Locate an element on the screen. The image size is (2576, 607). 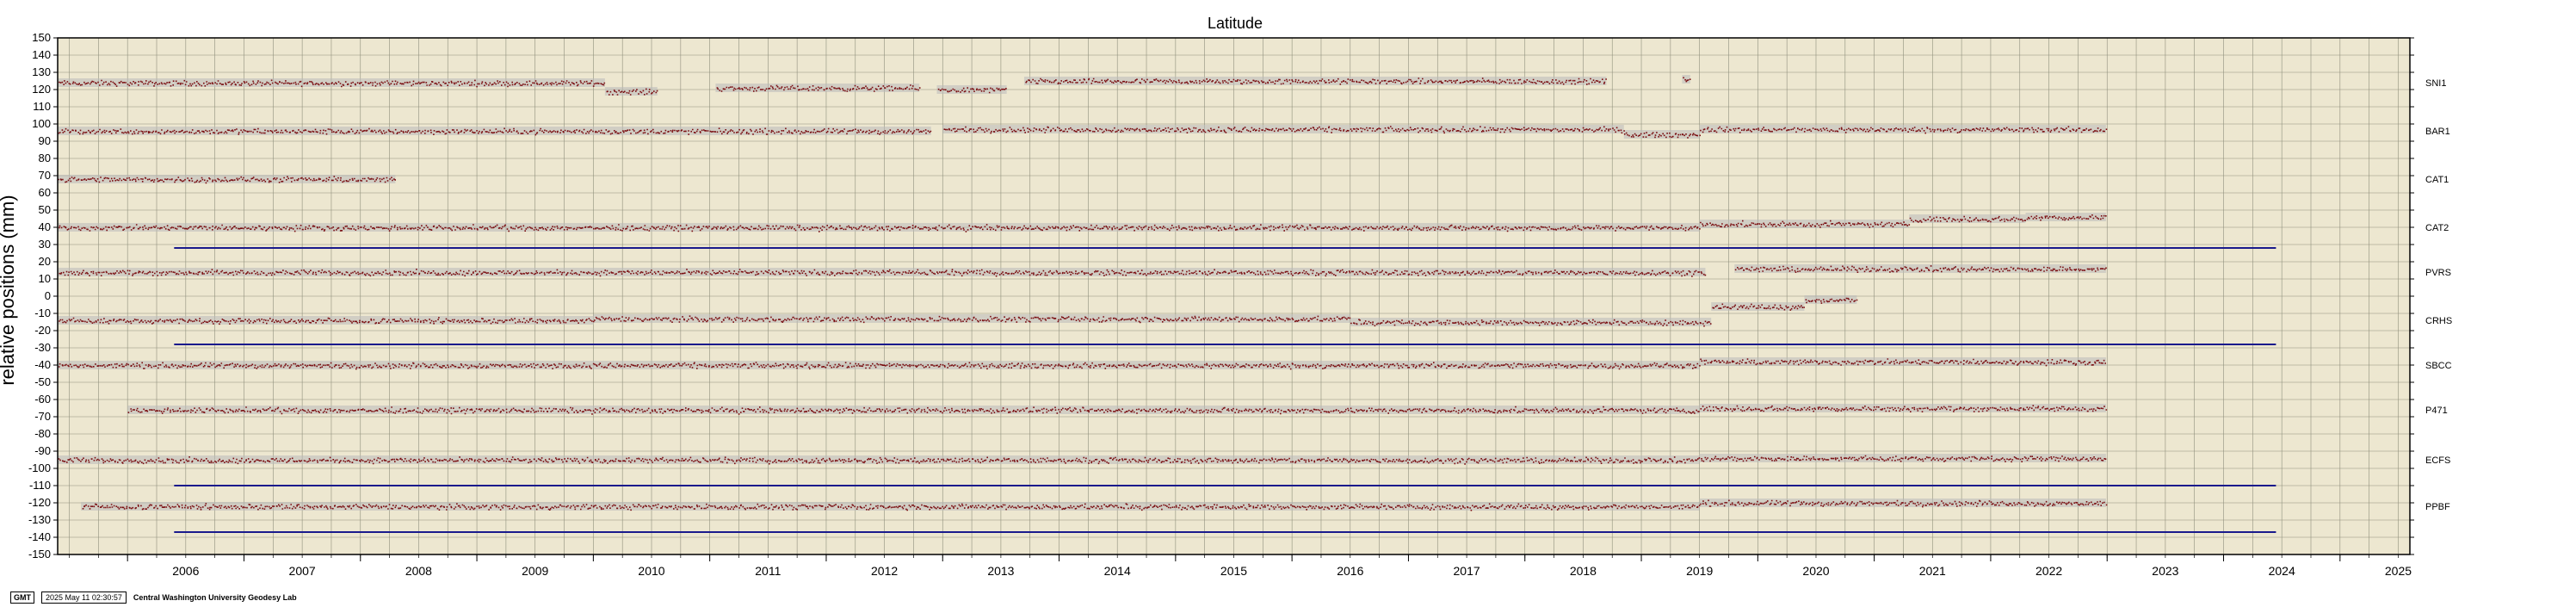
station-labels: SNI1 BAR1 CAT1 CAT2 PVRS CRHS SBCC P471 ECFS PPBF is located at coordinates (2438, 295).